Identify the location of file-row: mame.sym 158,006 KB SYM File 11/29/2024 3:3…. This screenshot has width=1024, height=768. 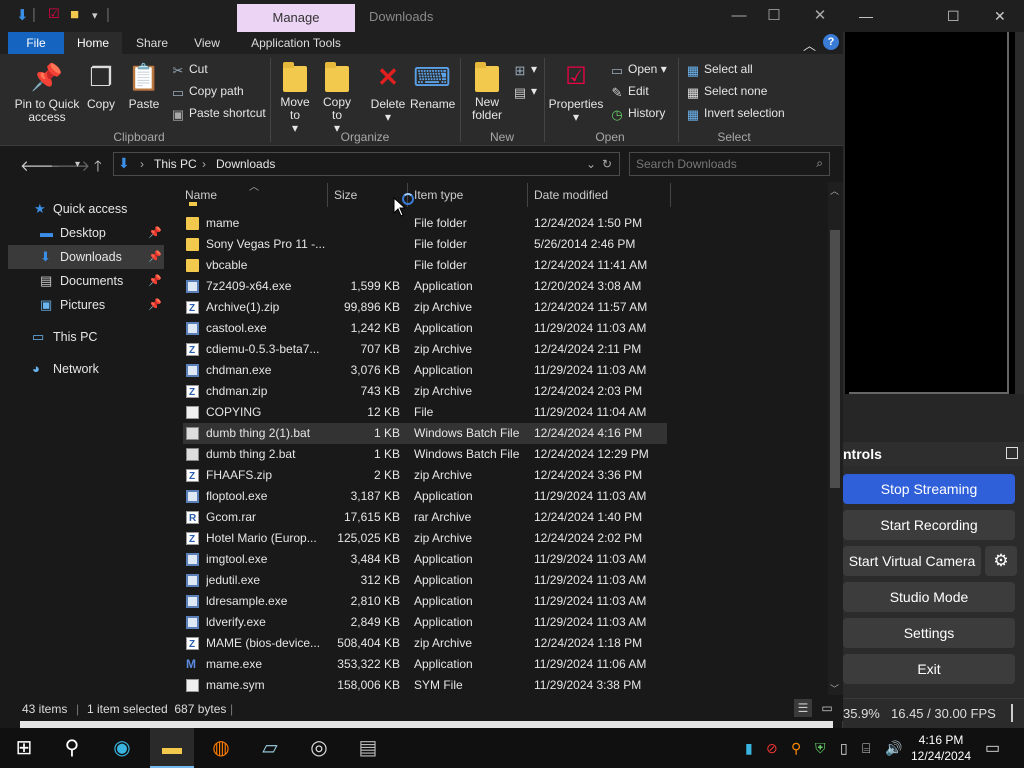
(425, 685).